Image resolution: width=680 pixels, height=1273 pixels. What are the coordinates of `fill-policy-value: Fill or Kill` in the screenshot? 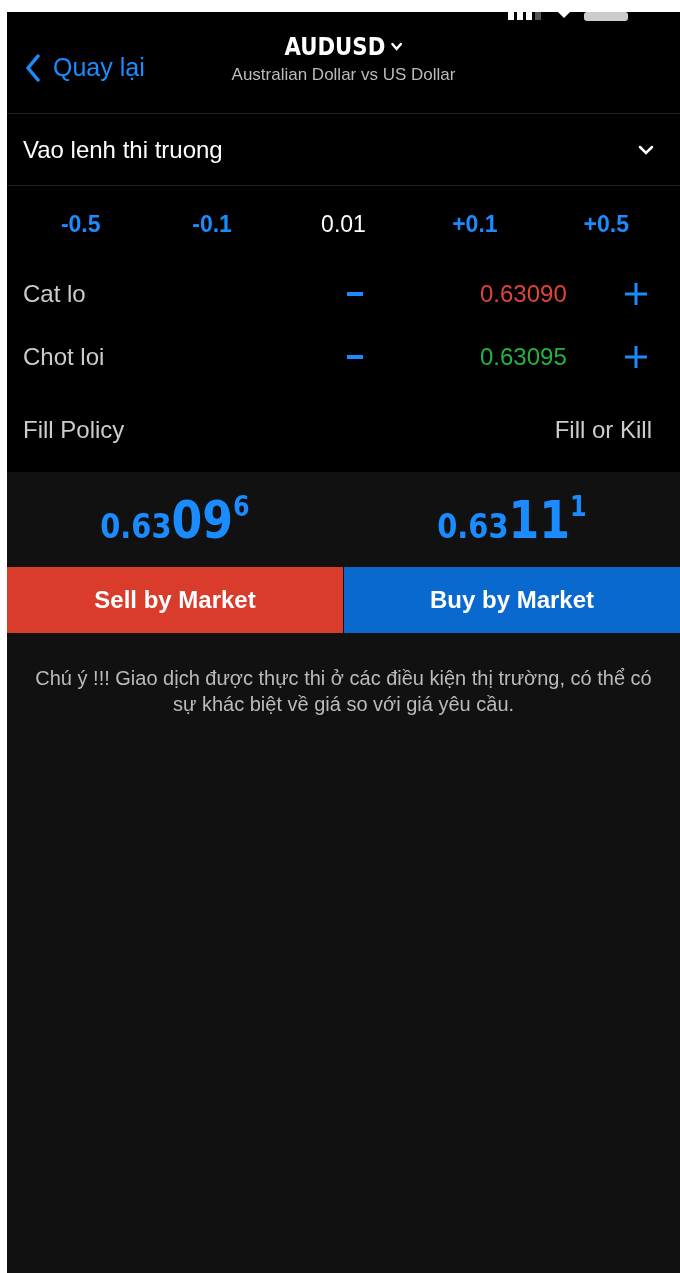 It's located at (603, 430).